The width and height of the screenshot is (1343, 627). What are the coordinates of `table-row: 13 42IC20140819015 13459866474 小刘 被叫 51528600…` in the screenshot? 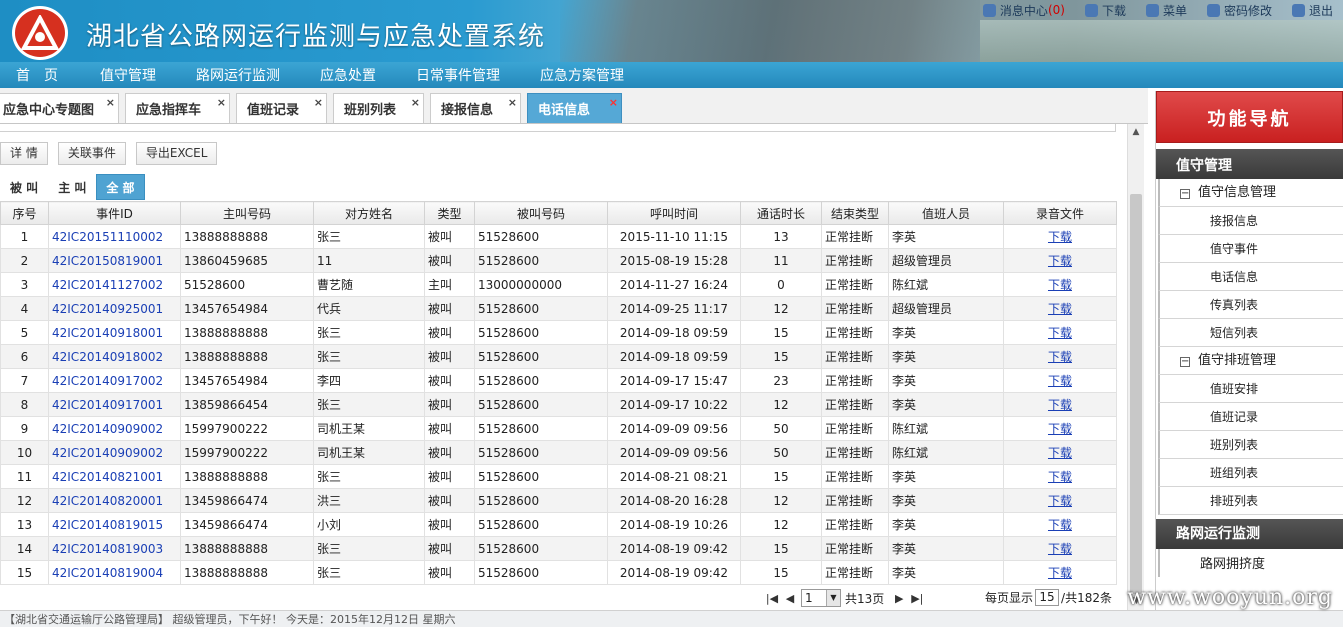 It's located at (558, 524).